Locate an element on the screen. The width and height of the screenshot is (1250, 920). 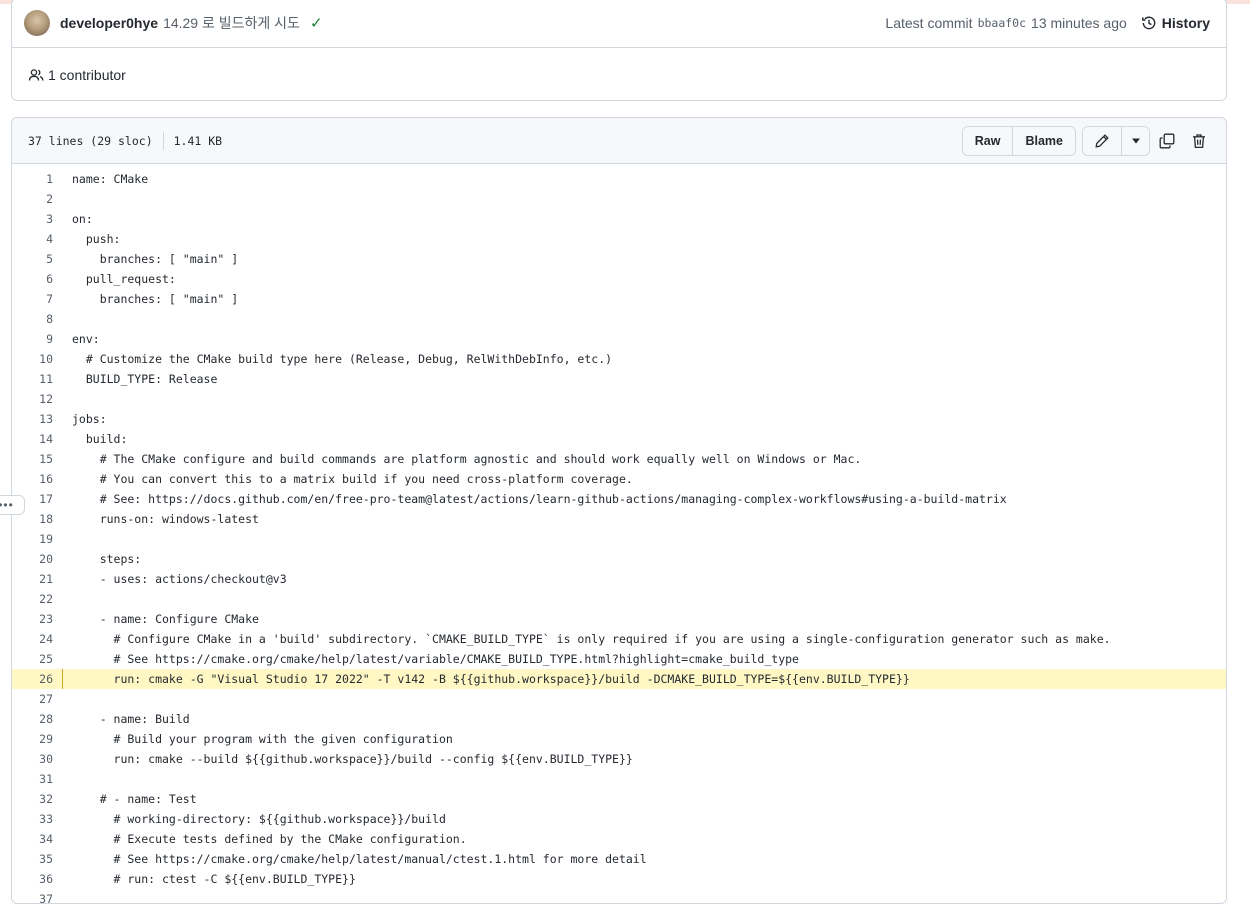
code-line: 1 name: CMake is located at coordinates (619, 179).